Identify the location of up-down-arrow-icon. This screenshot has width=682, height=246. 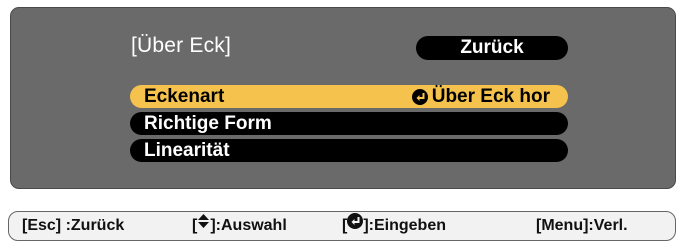
(203, 225).